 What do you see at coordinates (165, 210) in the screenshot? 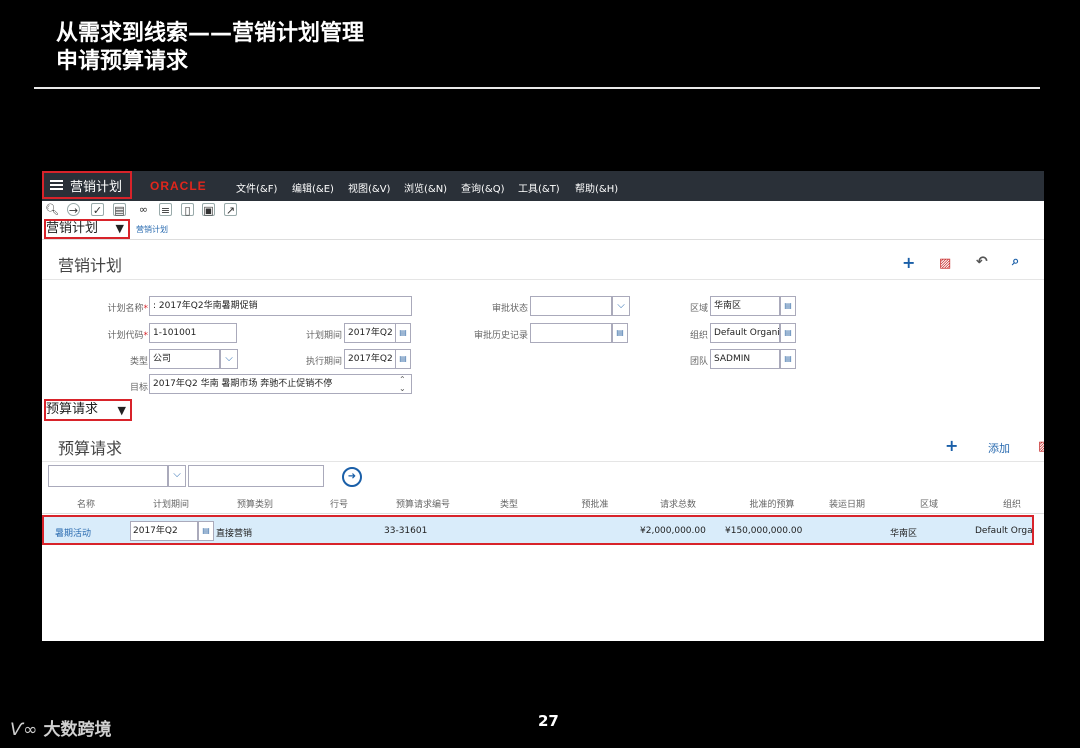
I see `list-icon: ≡` at bounding box center [165, 210].